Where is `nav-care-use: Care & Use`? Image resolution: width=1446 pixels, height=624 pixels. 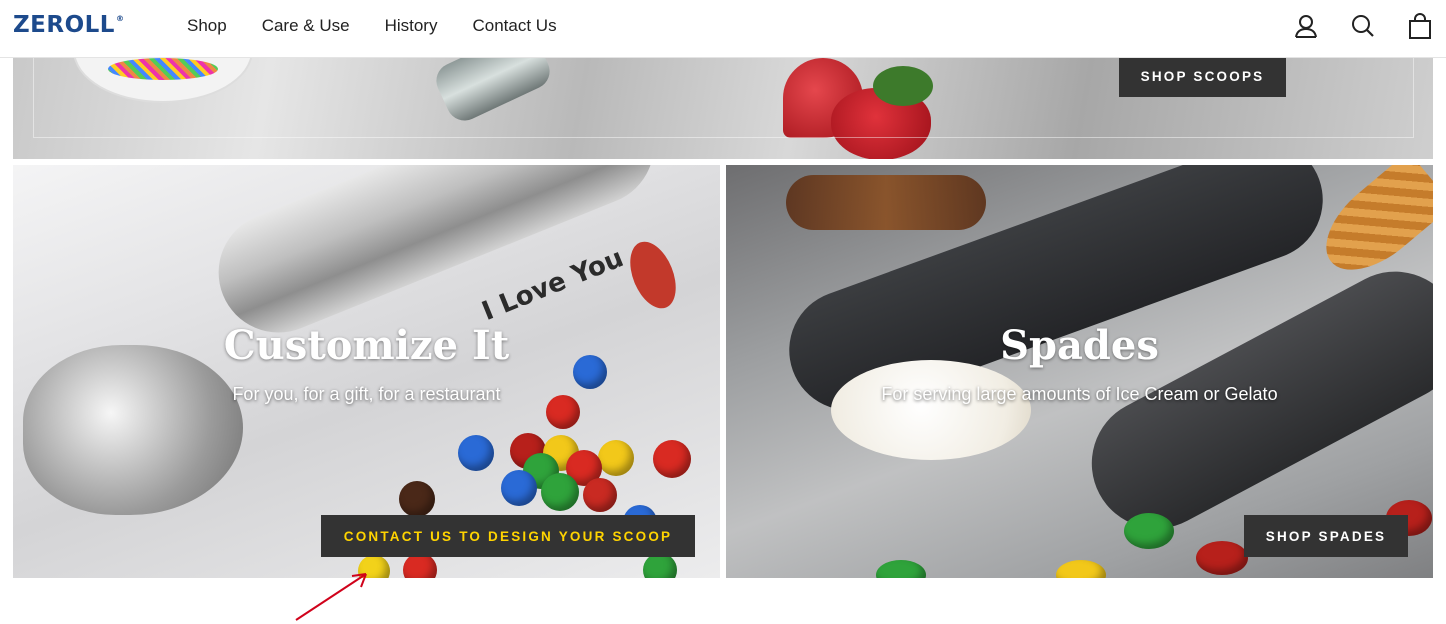
nav-care-use: Care & Use is located at coordinates (306, 26).